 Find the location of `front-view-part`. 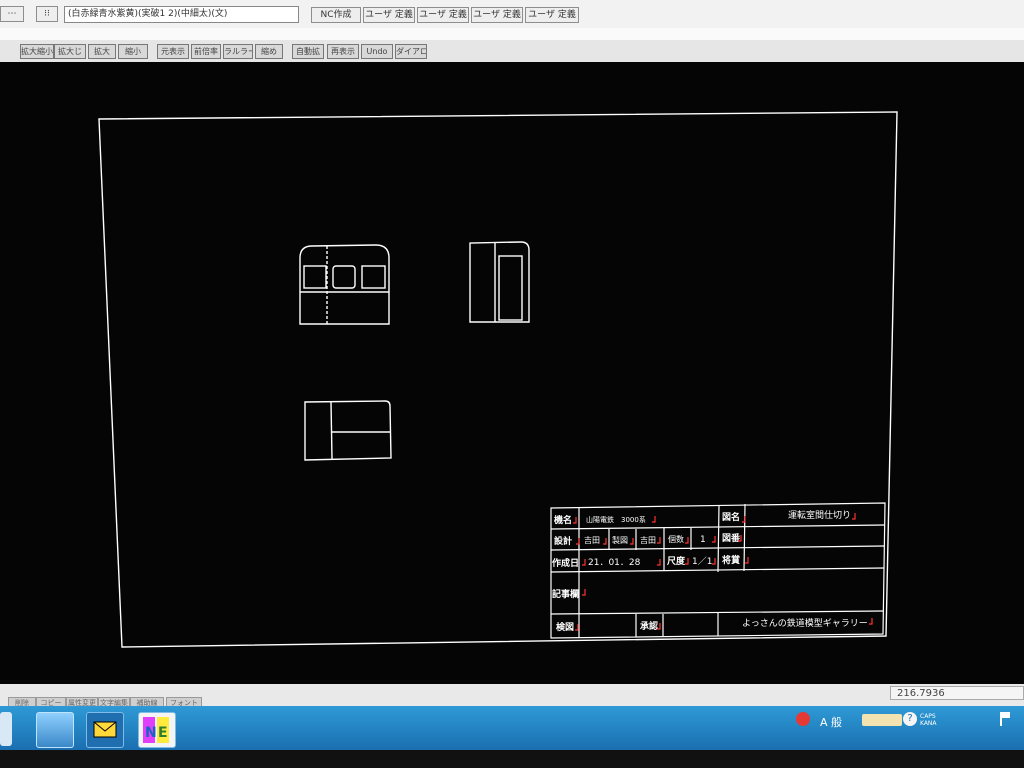

front-view-part is located at coordinates (344, 284).